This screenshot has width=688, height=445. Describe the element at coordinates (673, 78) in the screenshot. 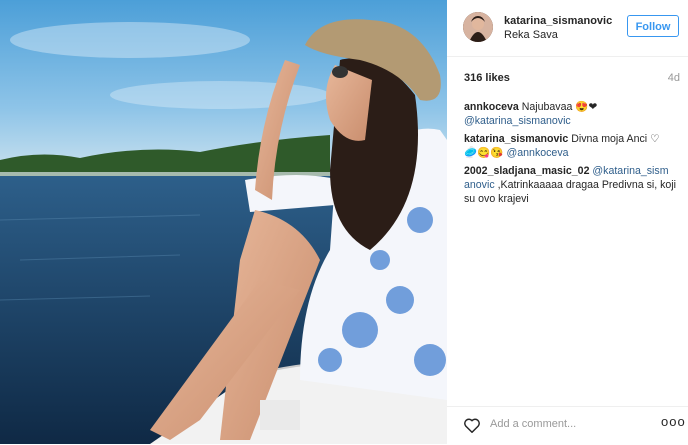

I see `post-age: 4d` at that location.